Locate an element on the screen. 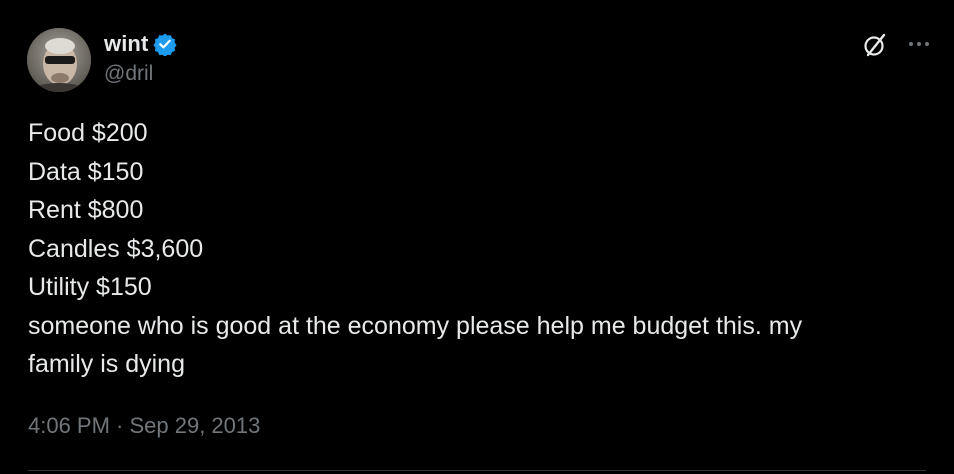 Image resolution: width=954 pixels, height=474 pixels. avatar-photo-icon is located at coordinates (59, 60).